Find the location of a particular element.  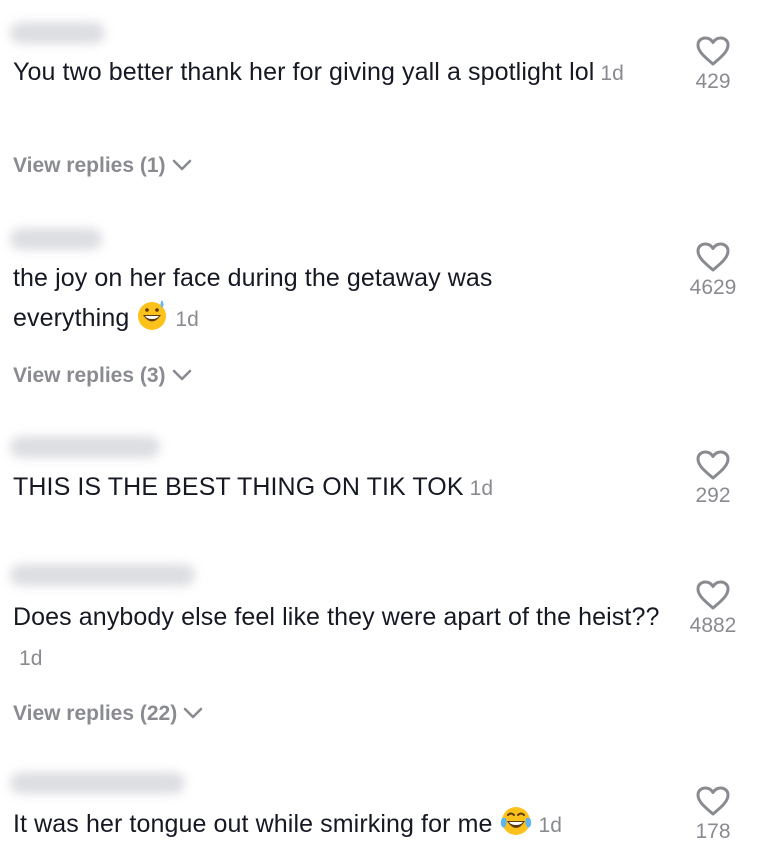

like-button: 4882 is located at coordinates (713, 609).